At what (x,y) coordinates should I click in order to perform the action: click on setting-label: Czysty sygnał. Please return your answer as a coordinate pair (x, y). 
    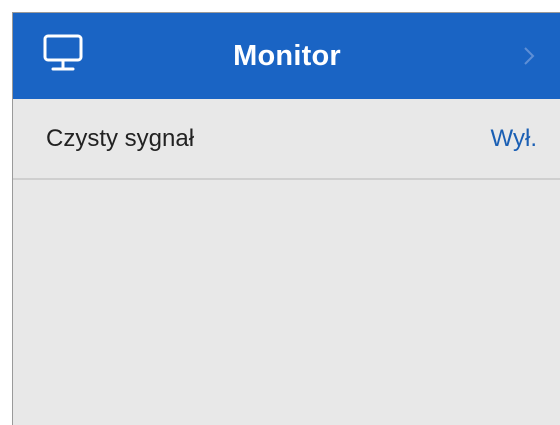
    Looking at the image, I should click on (120, 138).